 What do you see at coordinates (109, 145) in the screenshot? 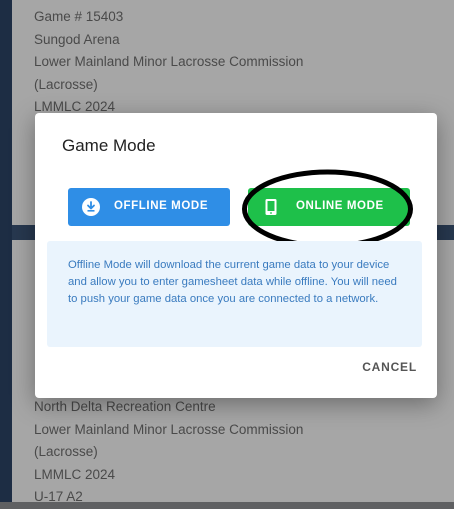
I see `dialog-title: Game Mode` at bounding box center [109, 145].